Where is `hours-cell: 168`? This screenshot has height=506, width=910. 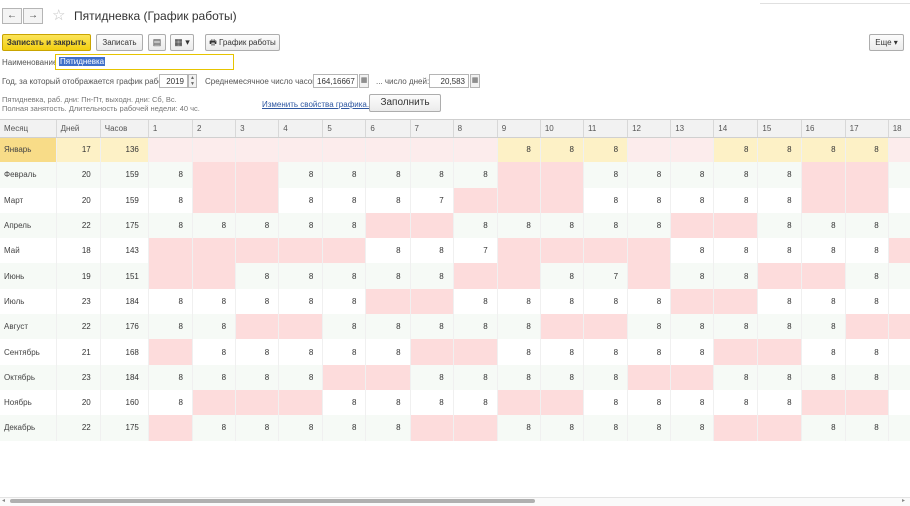
hours-cell: 168 is located at coordinates (124, 352).